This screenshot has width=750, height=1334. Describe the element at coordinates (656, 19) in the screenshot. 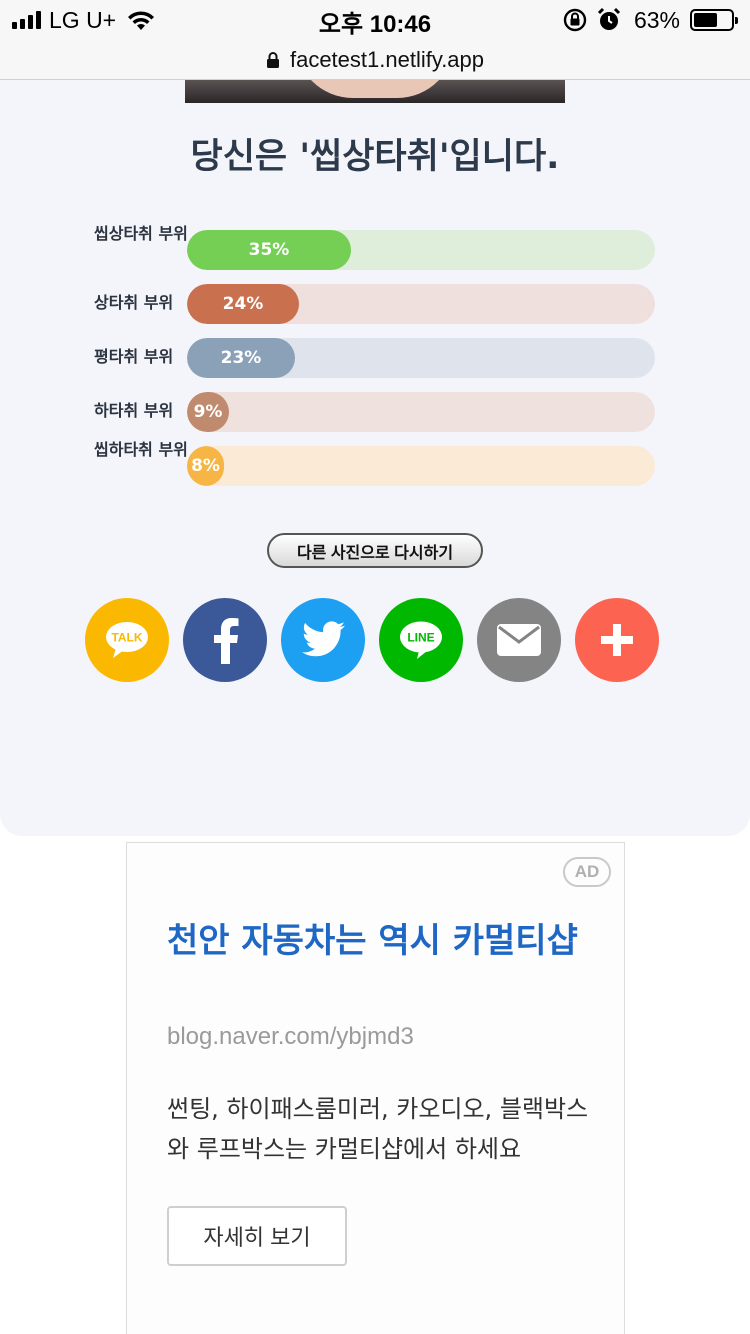

I see `battery-percent: 63%` at that location.